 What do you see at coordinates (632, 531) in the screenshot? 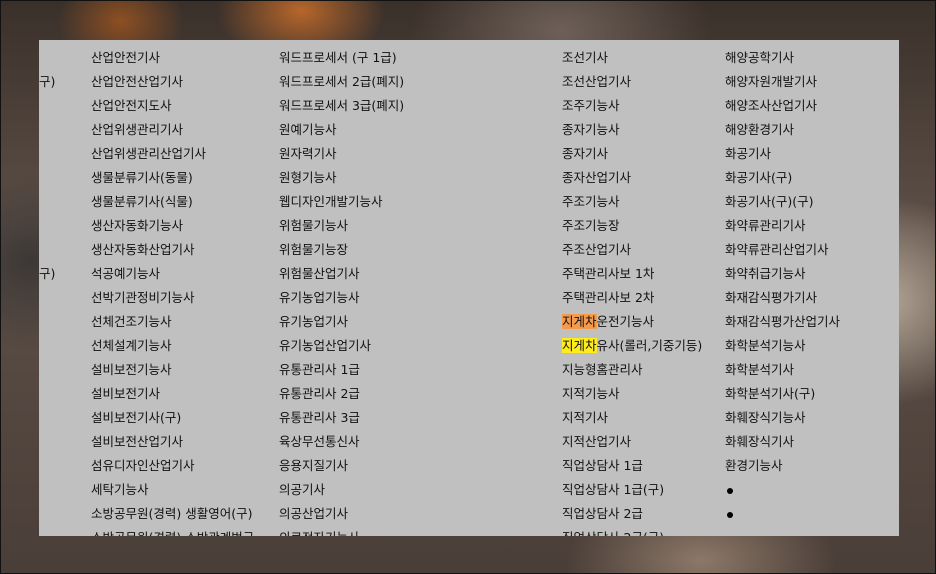
I see `list-item: 직업상담사 2급(구)` at bounding box center [632, 531].